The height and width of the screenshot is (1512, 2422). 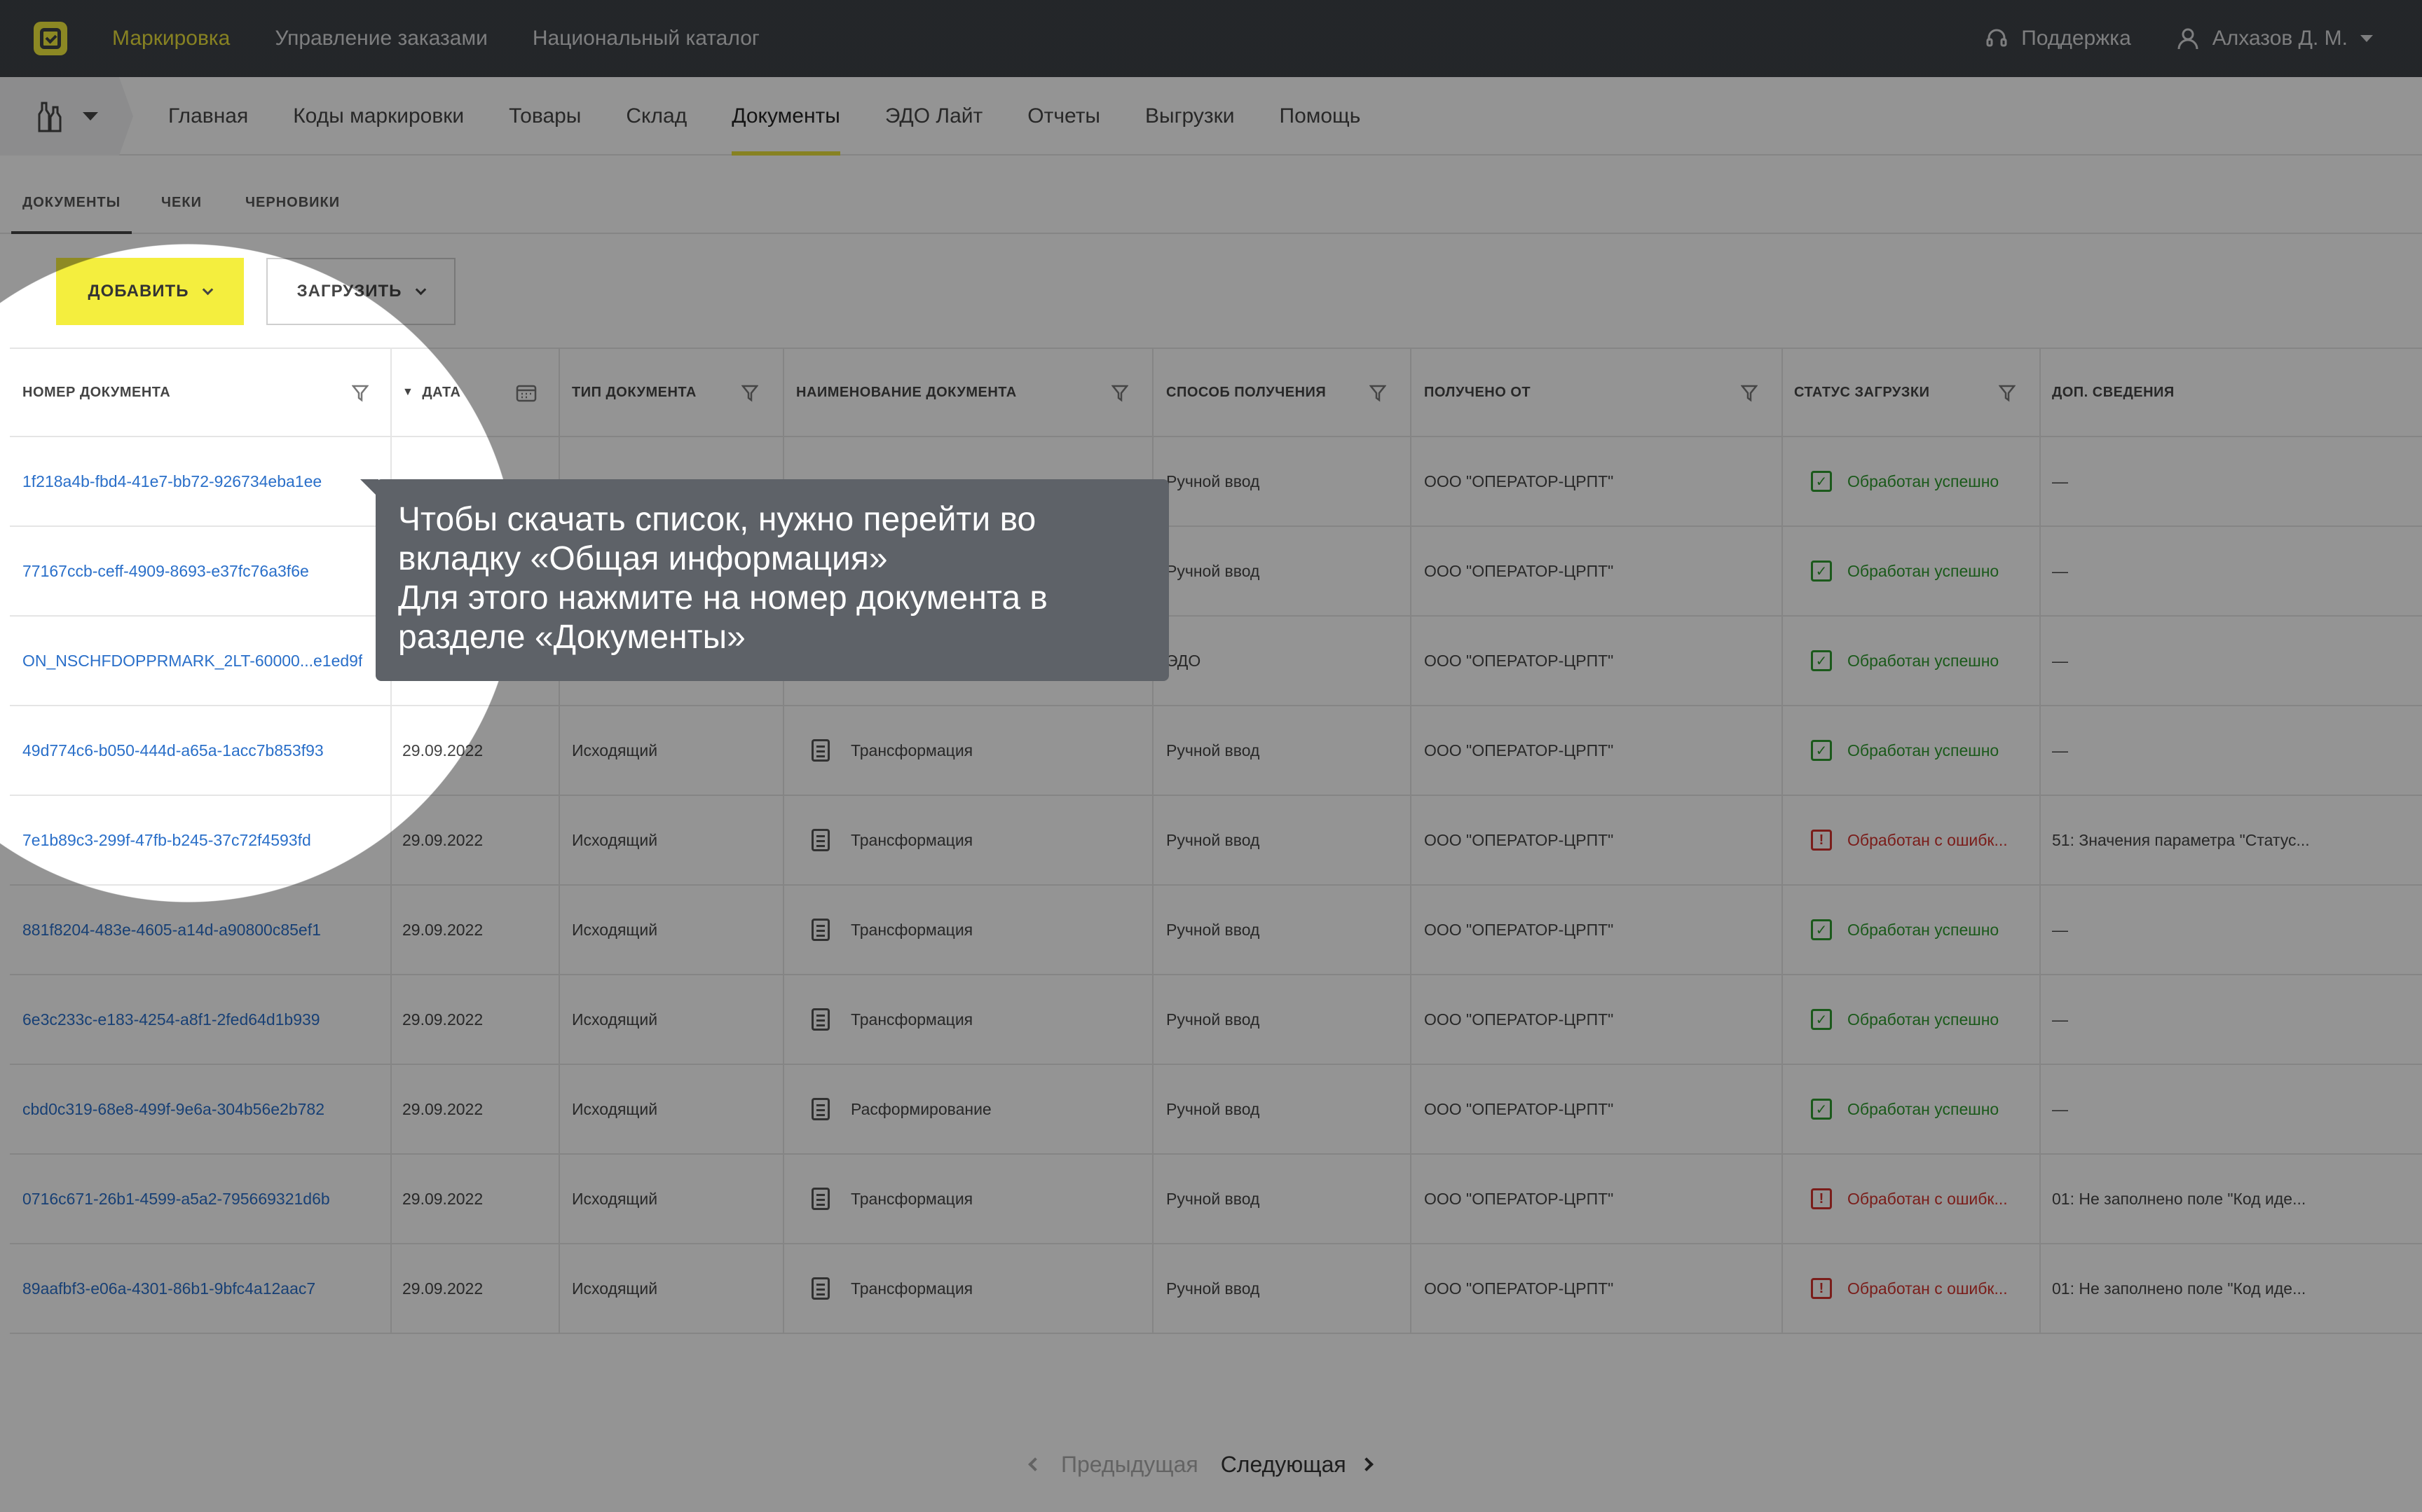 I want to click on cell-document-number-text: 49d774c6-b050-444d-a65a-1acc7b853f93, so click(x=173, y=750).